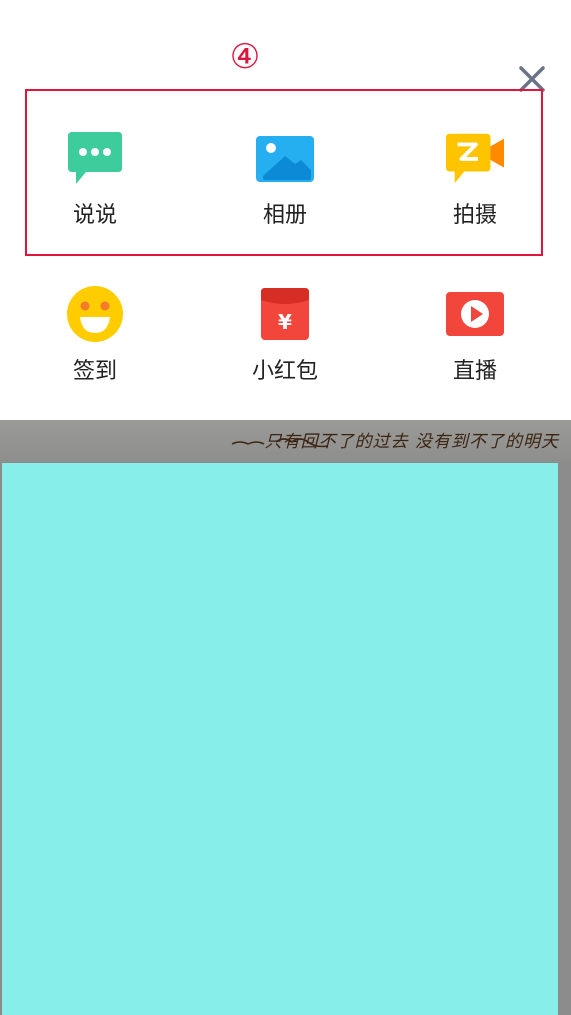 Image resolution: width=571 pixels, height=1015 pixels. What do you see at coordinates (475, 349) in the screenshot?
I see `menu-item-live: 直播` at bounding box center [475, 349].